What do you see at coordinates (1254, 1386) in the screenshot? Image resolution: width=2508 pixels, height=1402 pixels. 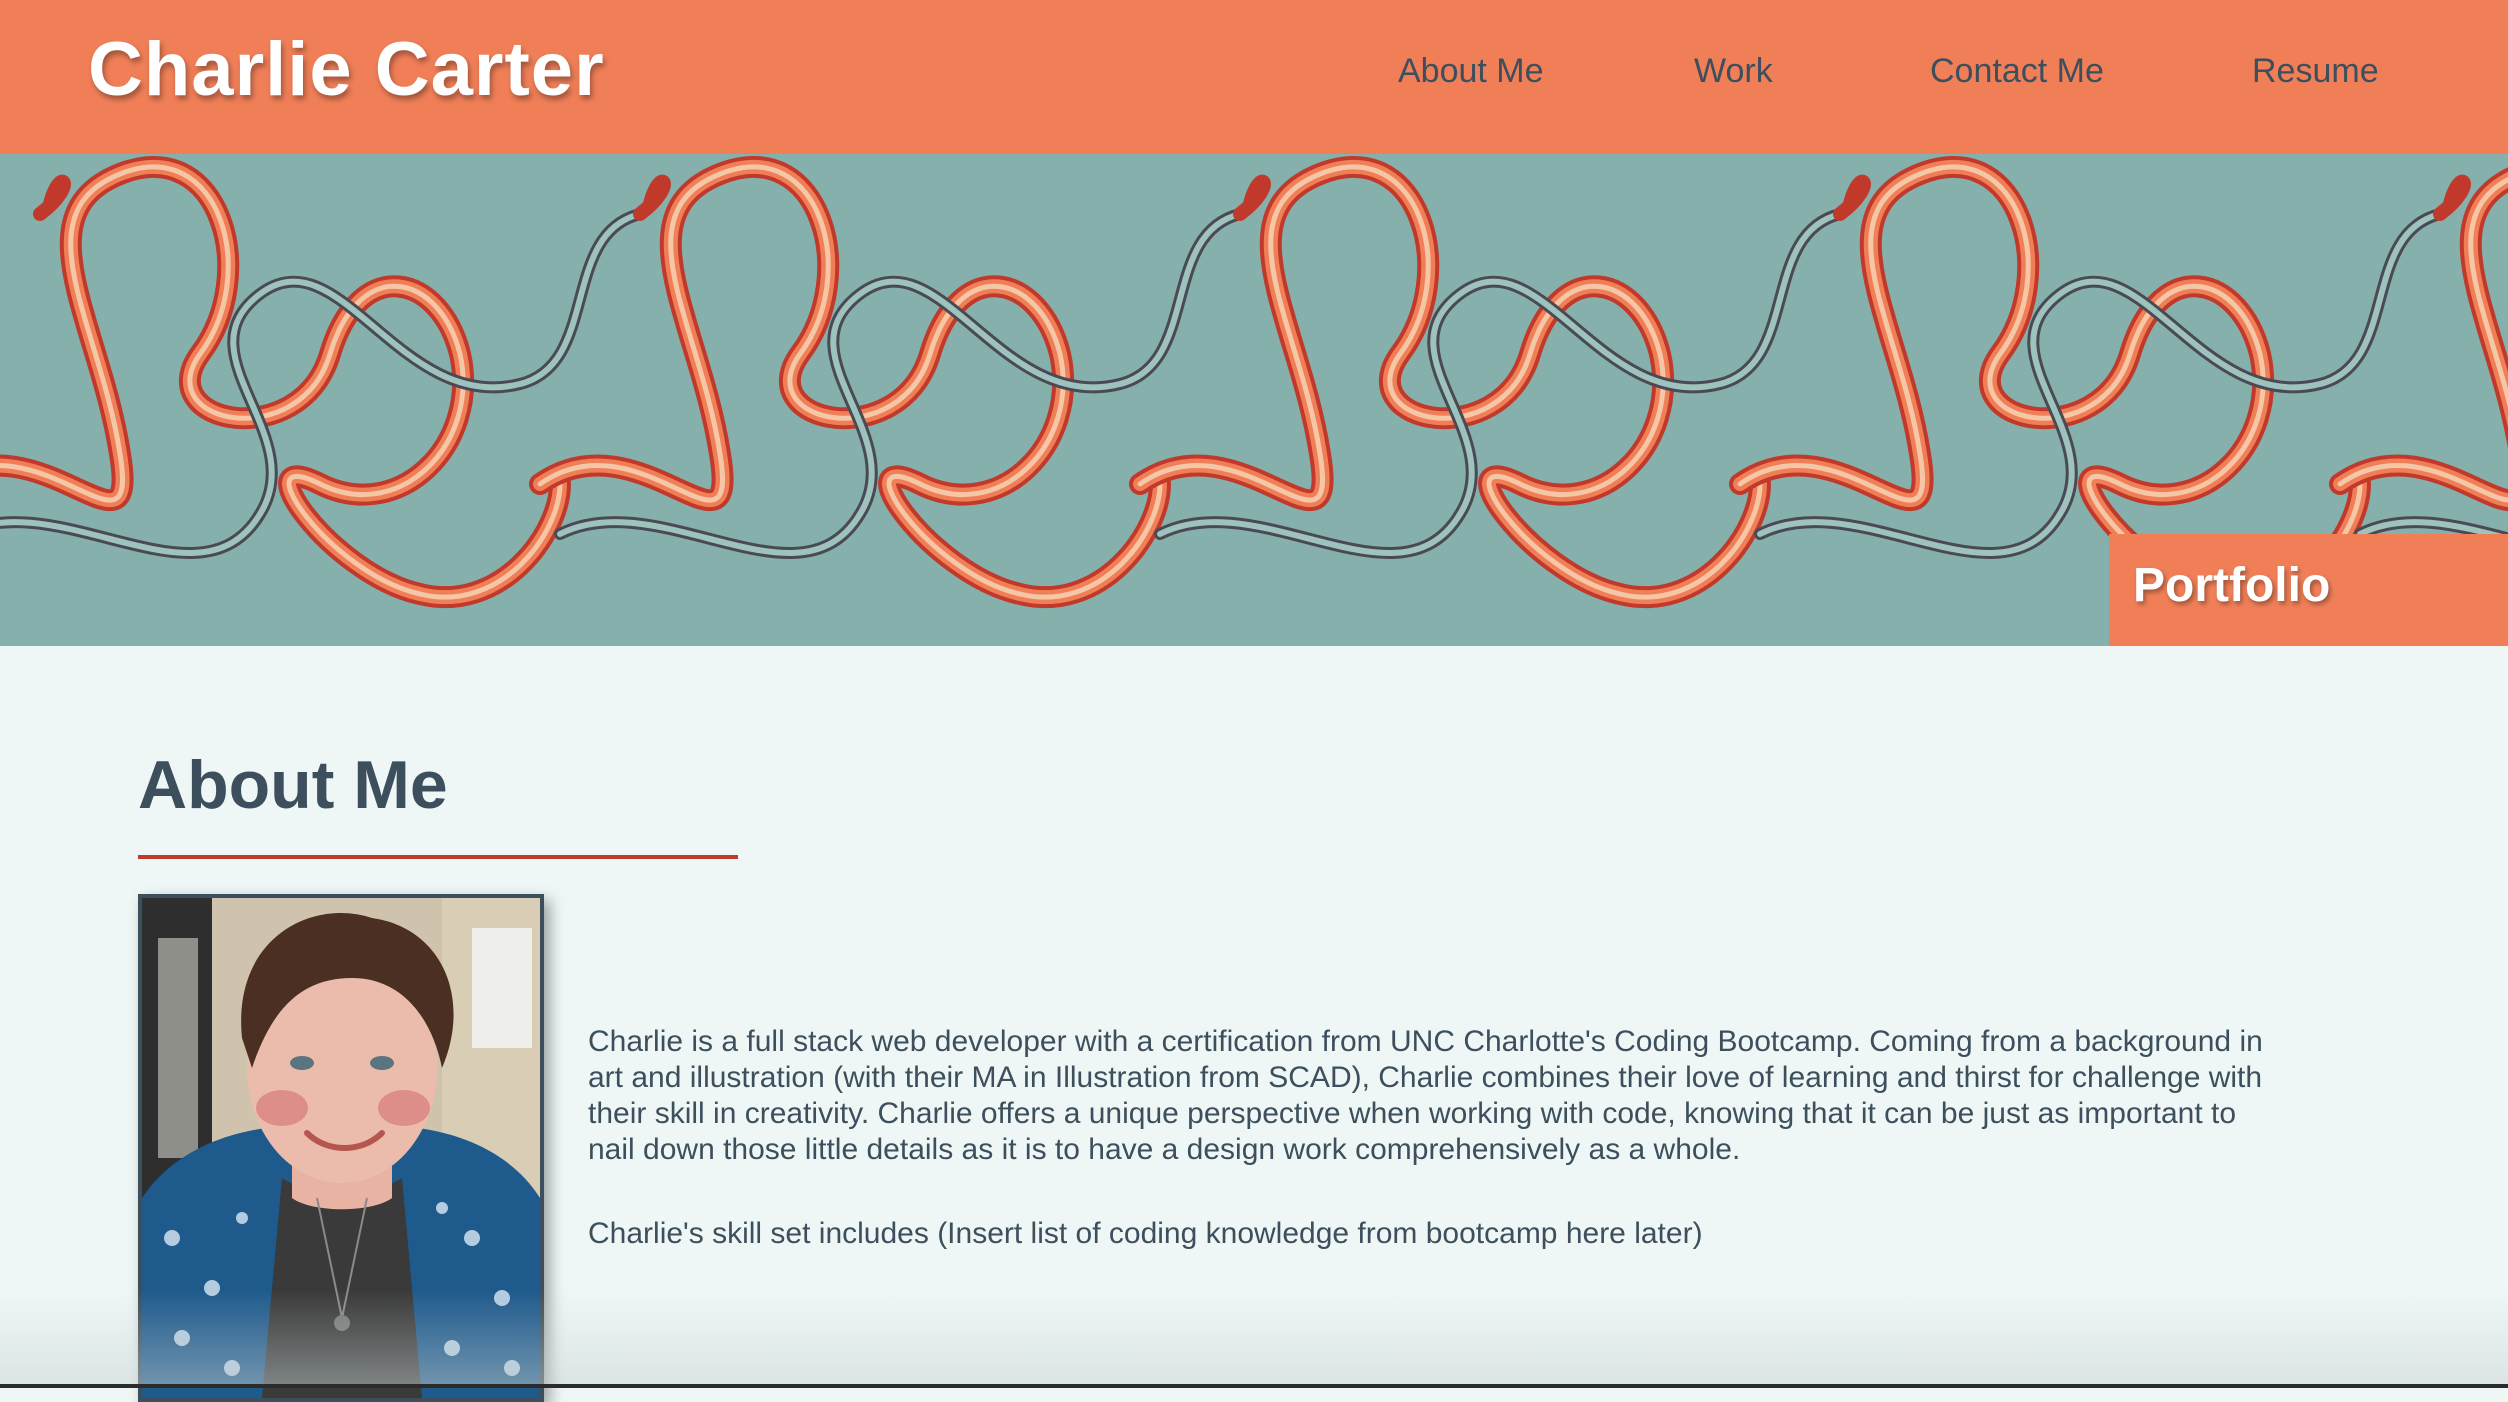 I see `window-bottom-edge` at bounding box center [1254, 1386].